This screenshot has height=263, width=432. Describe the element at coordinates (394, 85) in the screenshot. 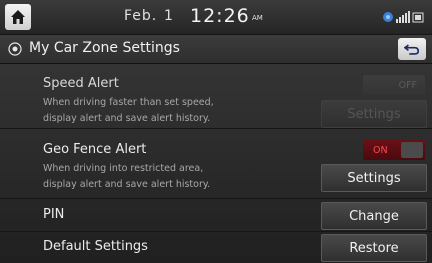

I see `speed-alert-toggle: OFF` at that location.